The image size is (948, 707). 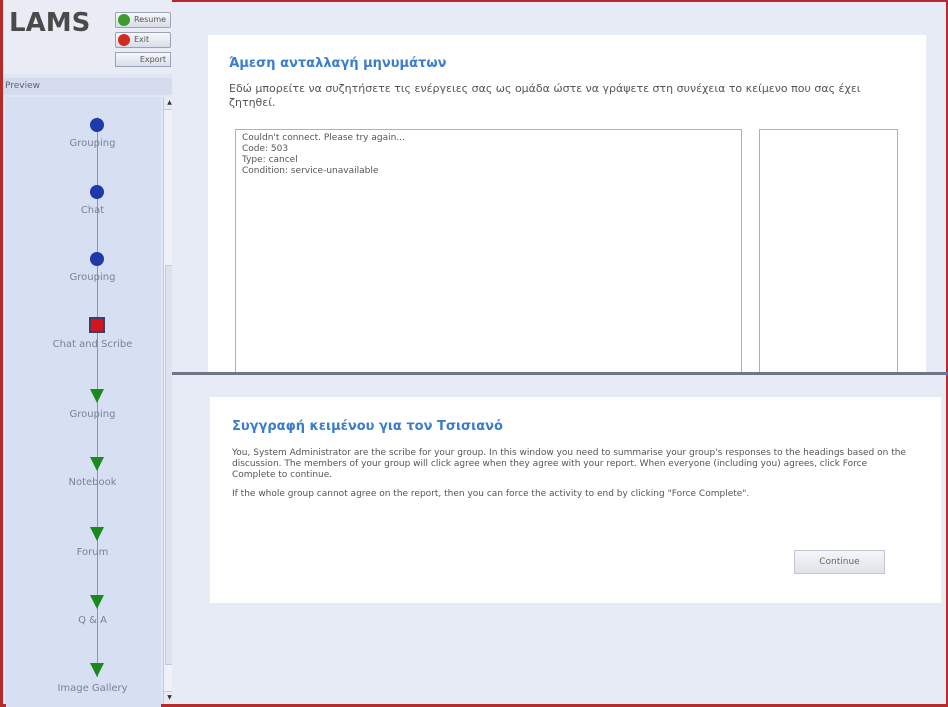 I want to click on activity-label: Chat, so click(x=92, y=210).